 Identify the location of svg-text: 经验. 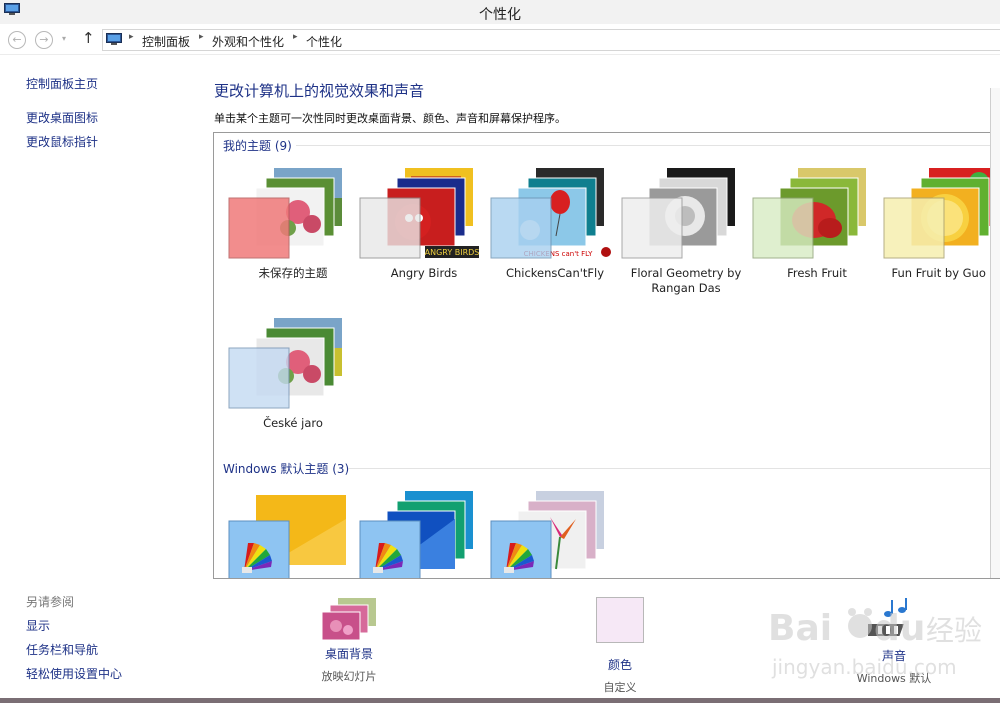
(954, 630).